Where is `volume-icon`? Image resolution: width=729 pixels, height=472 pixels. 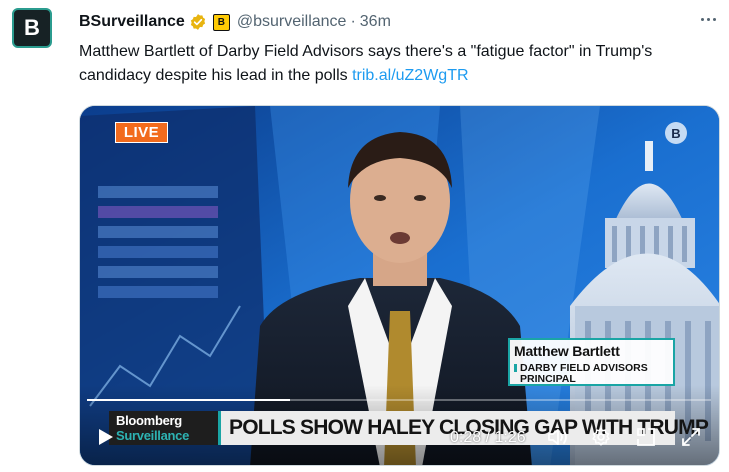
volume-icon is located at coordinates (558, 437).